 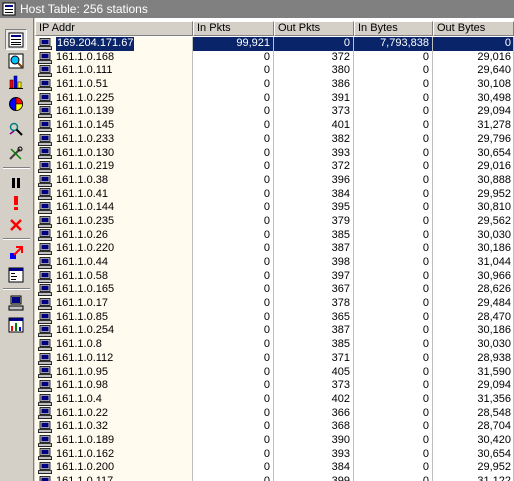 I want to click on graph-button, so click(x=16, y=324).